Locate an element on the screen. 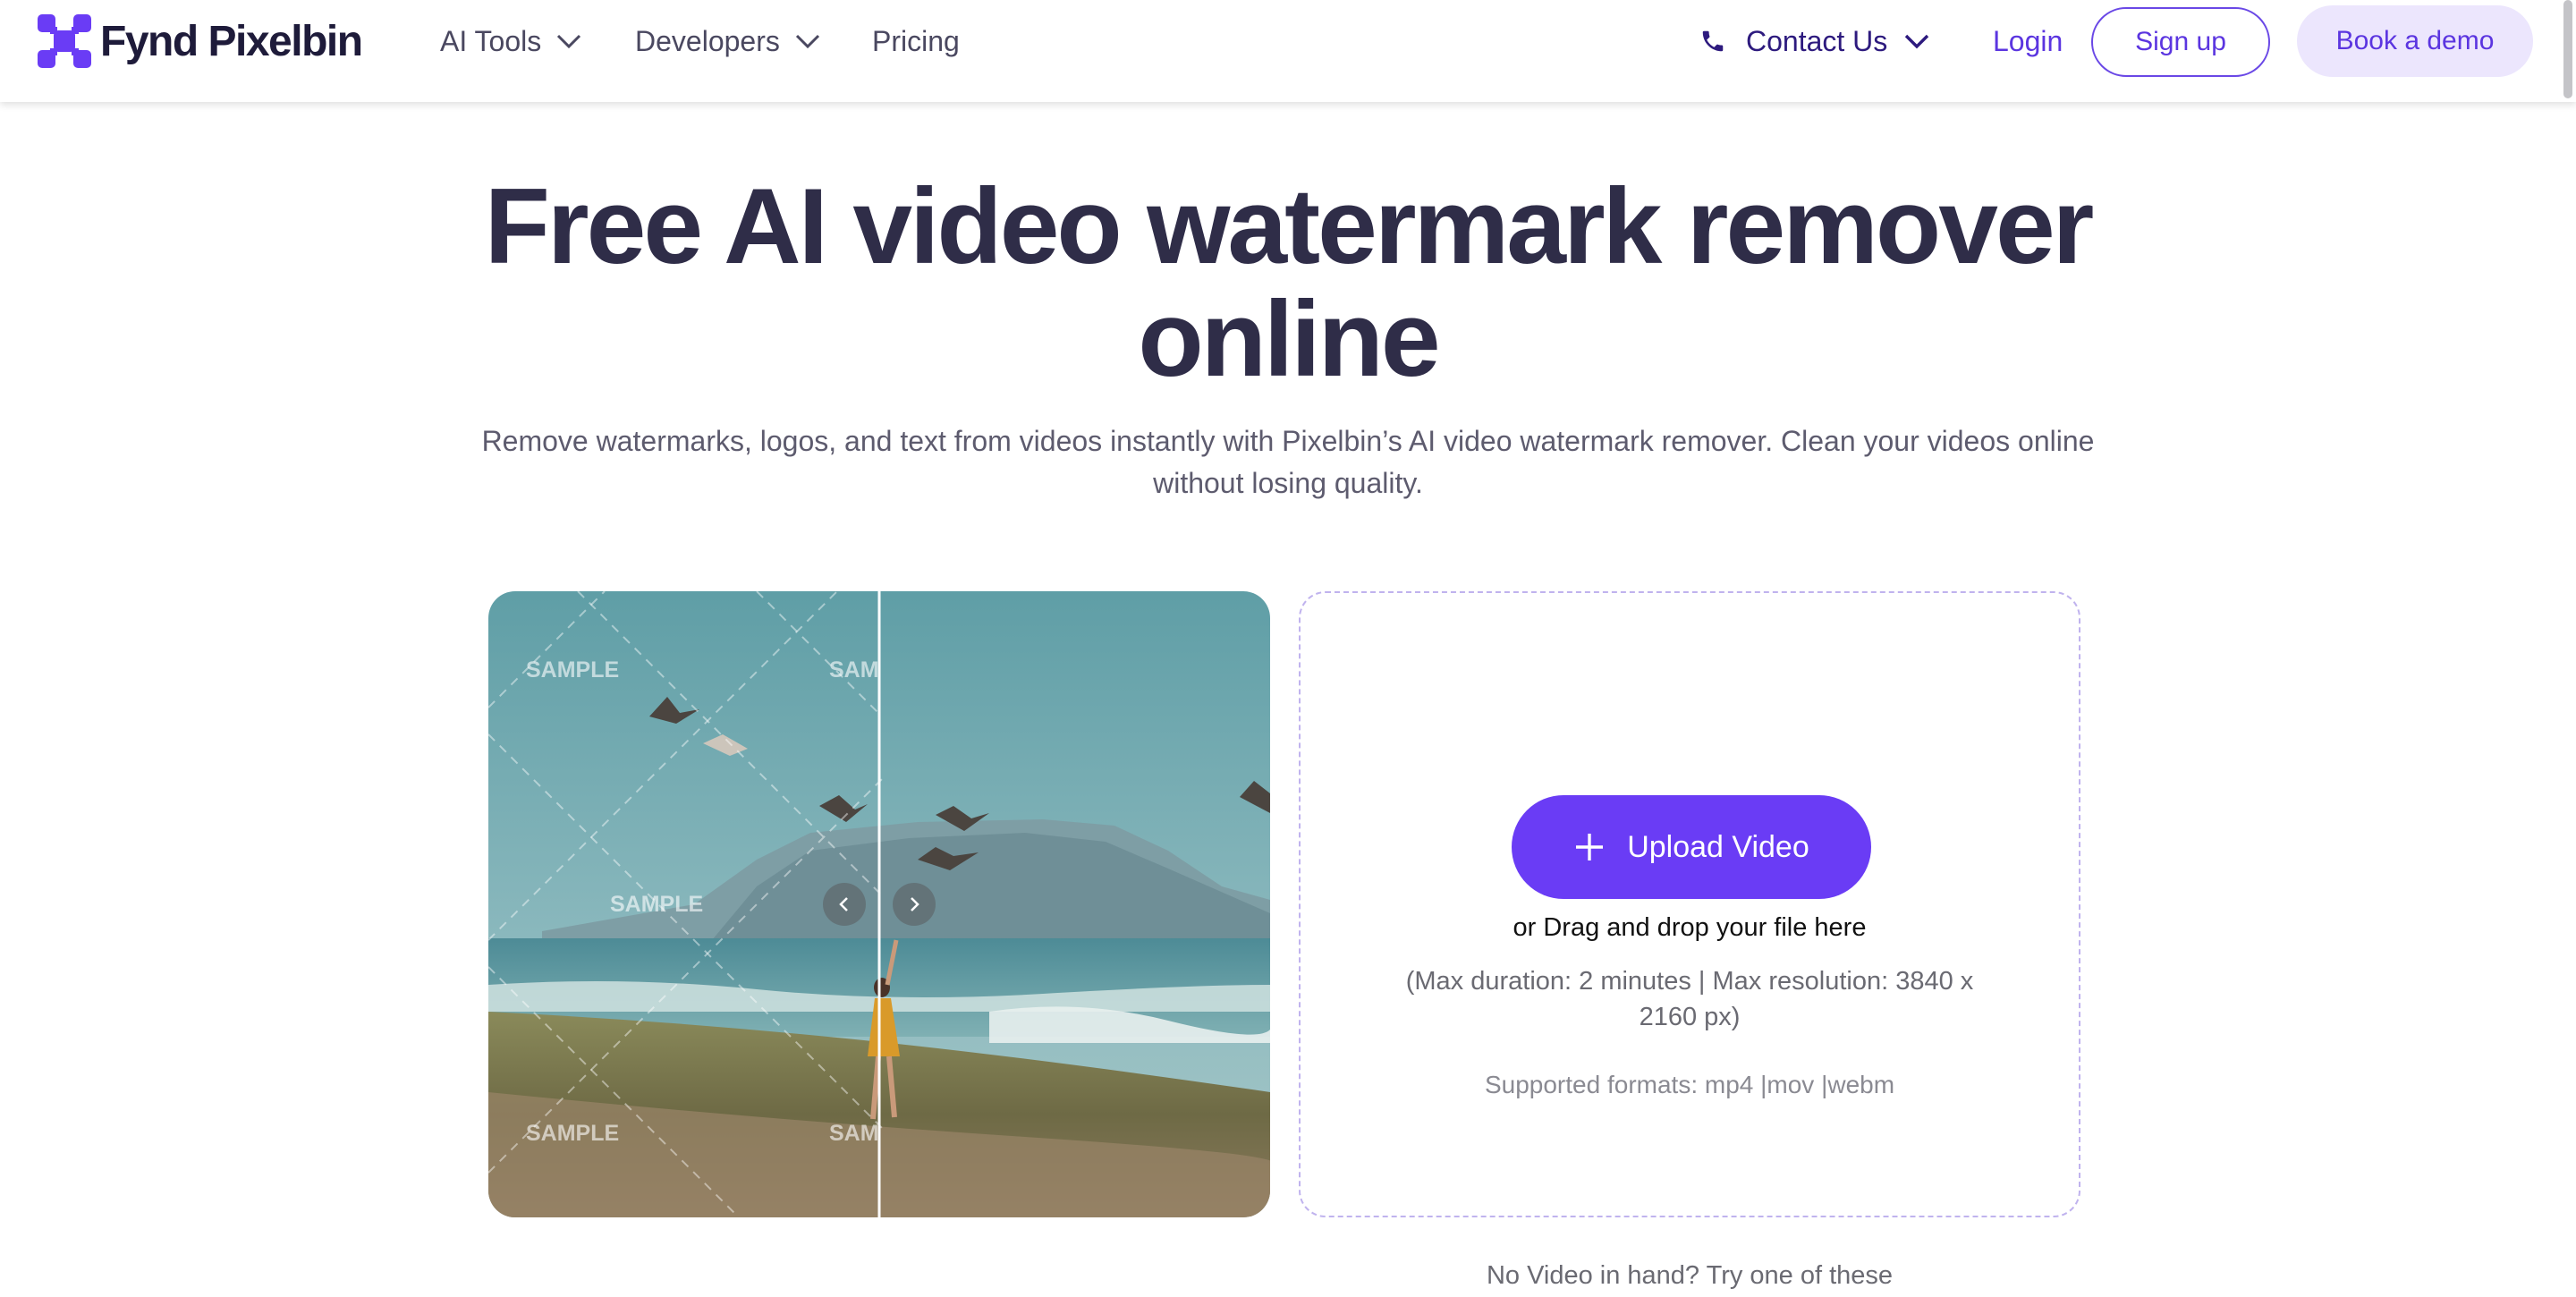  nav-pricing: Pricing is located at coordinates (916, 41).